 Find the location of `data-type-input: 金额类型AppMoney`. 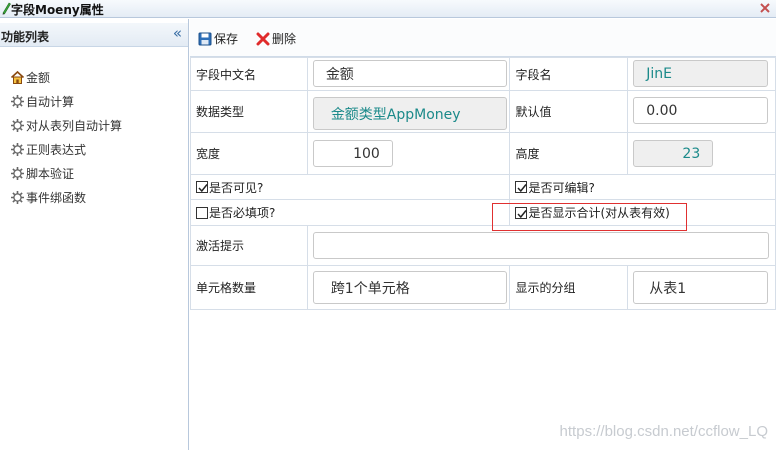

data-type-input: 金额类型AppMoney is located at coordinates (409, 113).